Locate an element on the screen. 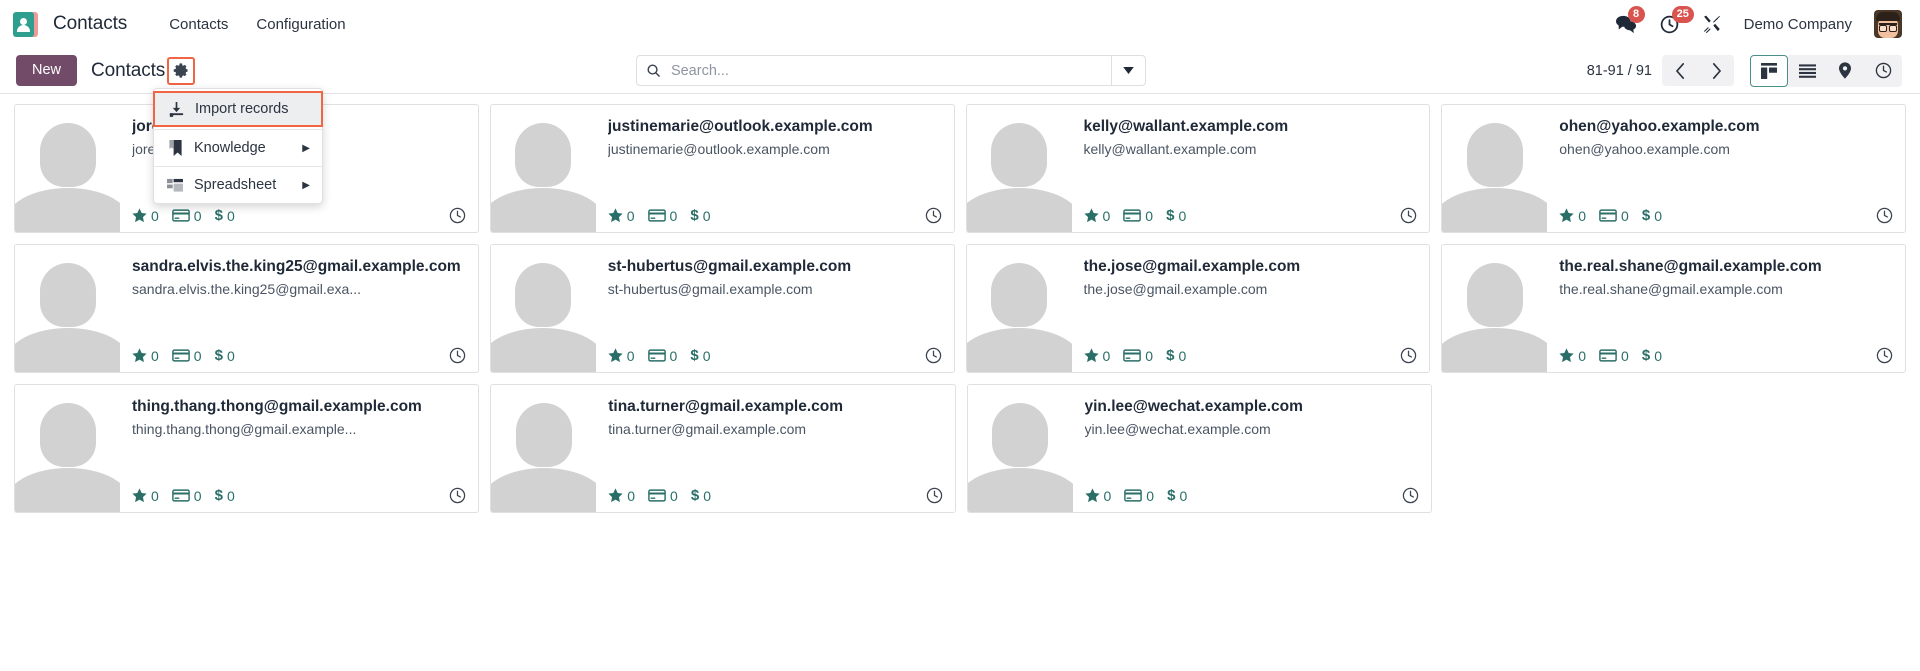 This screenshot has width=1920, height=671. company-switcher: Demo Company is located at coordinates (1798, 24).